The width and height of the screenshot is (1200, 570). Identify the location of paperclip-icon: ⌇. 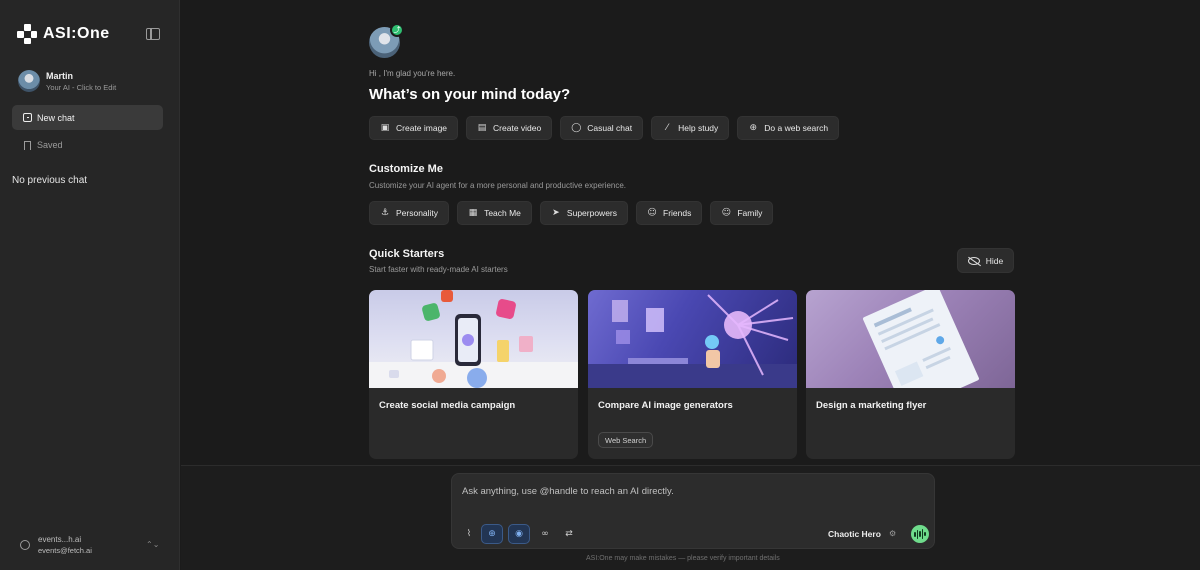
(469, 534).